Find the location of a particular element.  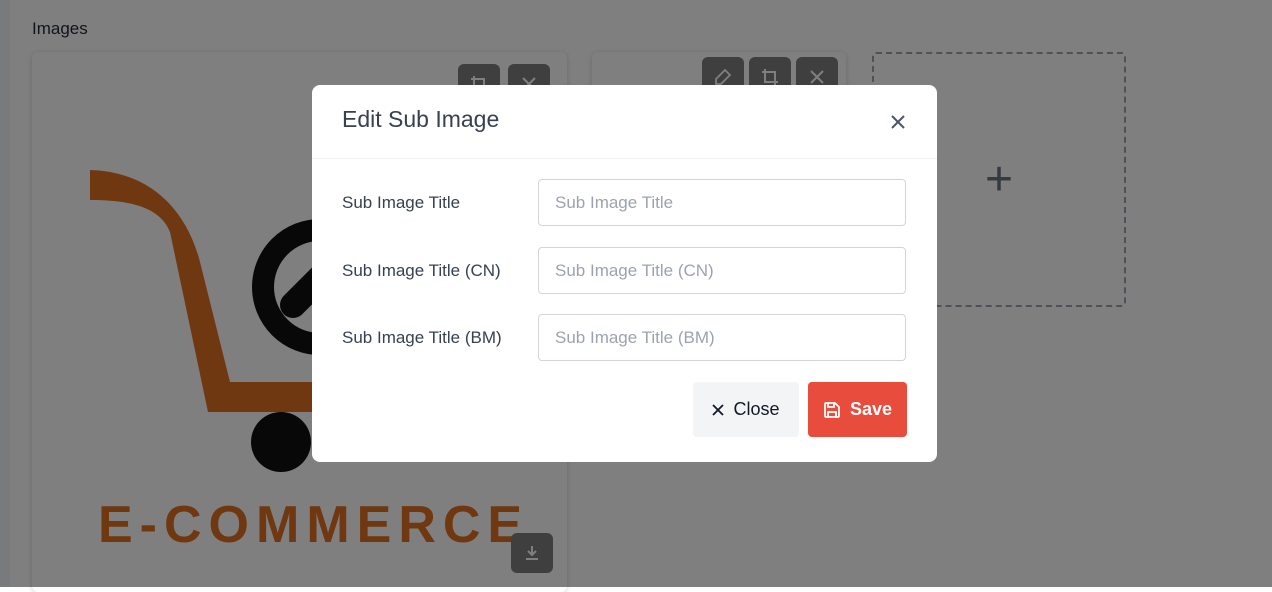

sub-image-title-cn-label: Sub Image Title (CN) is located at coordinates (421, 270).